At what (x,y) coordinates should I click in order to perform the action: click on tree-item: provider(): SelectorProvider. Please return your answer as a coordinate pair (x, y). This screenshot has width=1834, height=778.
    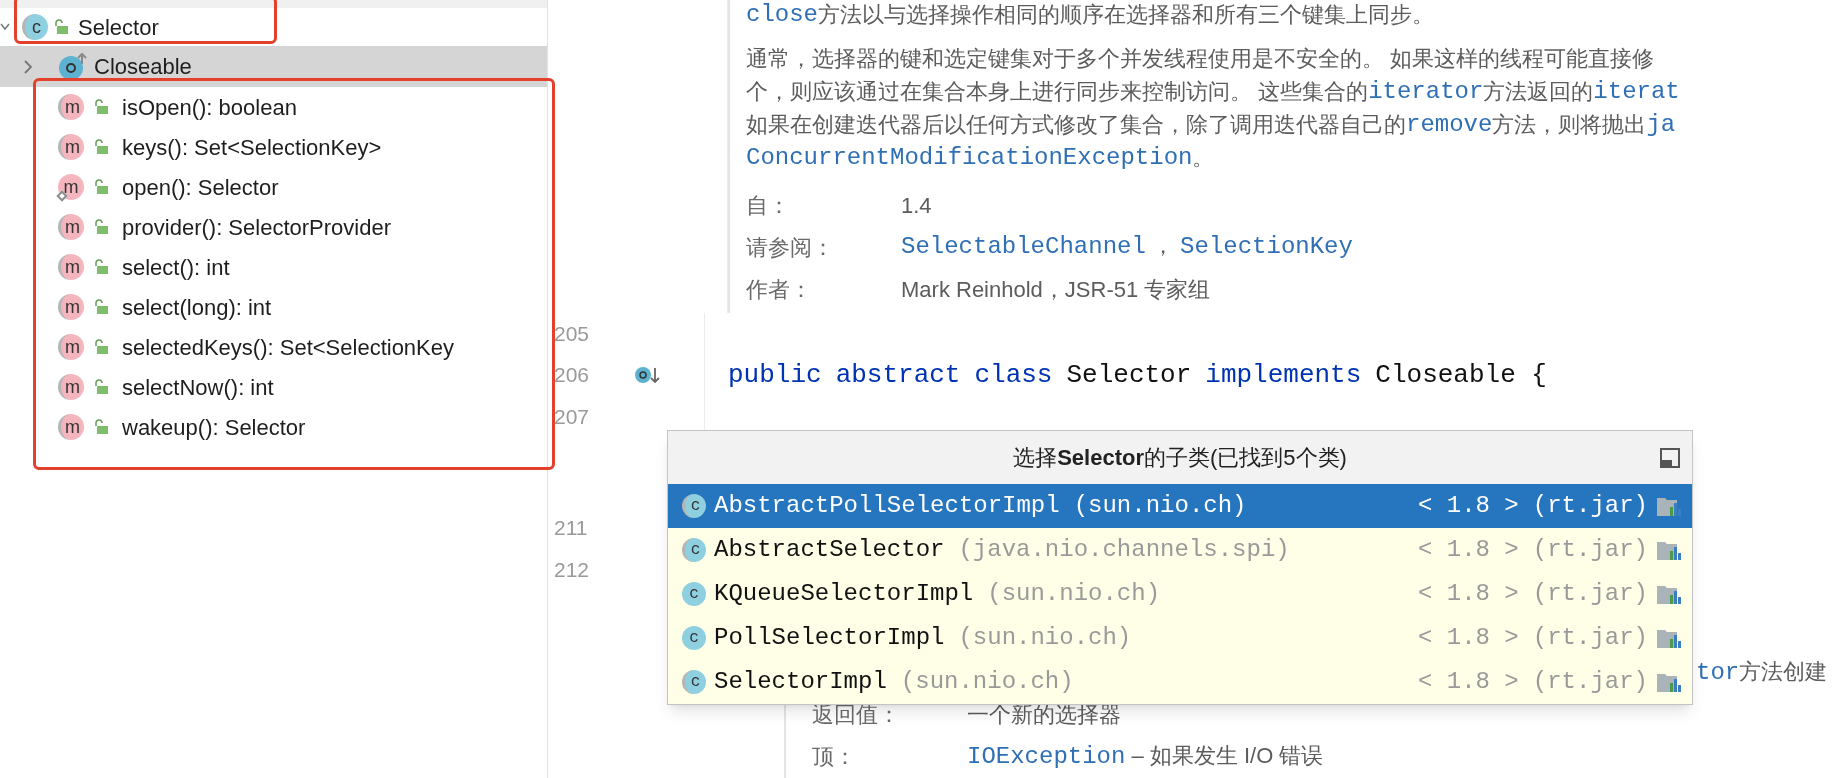
    Looking at the image, I should click on (256, 227).